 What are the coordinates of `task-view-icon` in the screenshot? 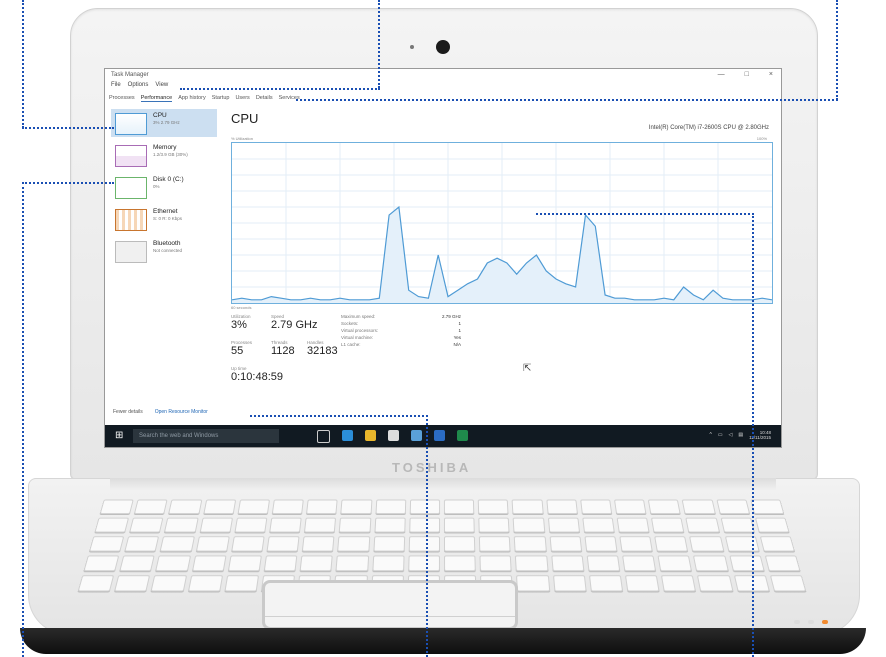 It's located at (323, 436).